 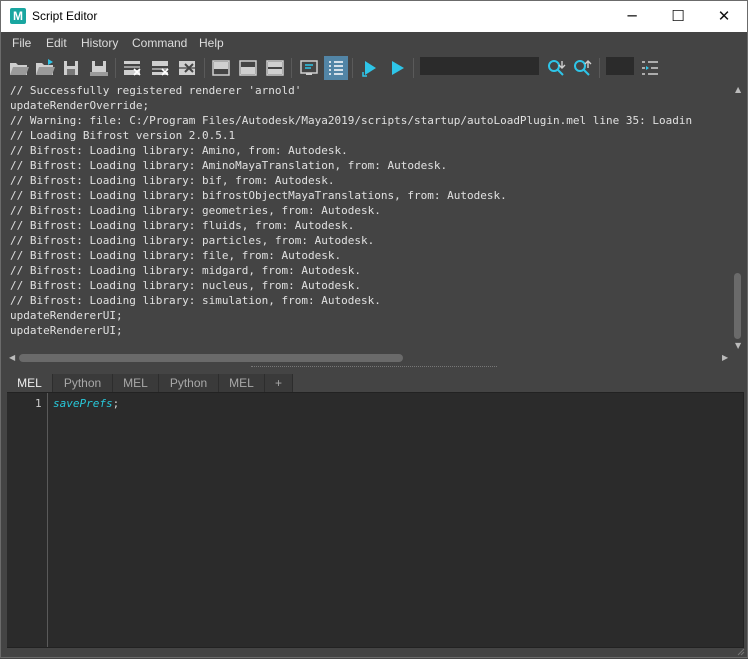 I want to click on clear-input-icon, so click(x=160, y=68).